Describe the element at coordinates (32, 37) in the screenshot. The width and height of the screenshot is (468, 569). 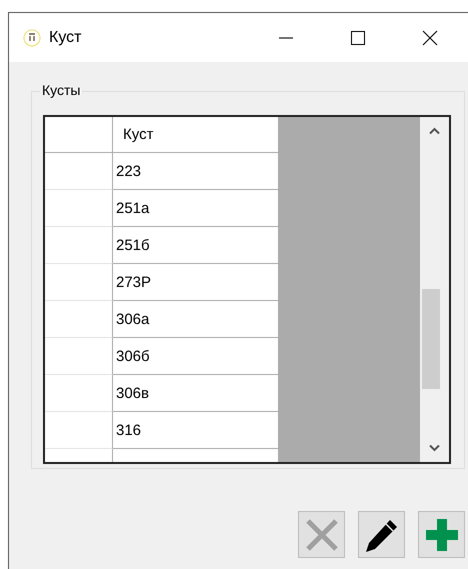
I see `app-icon` at that location.